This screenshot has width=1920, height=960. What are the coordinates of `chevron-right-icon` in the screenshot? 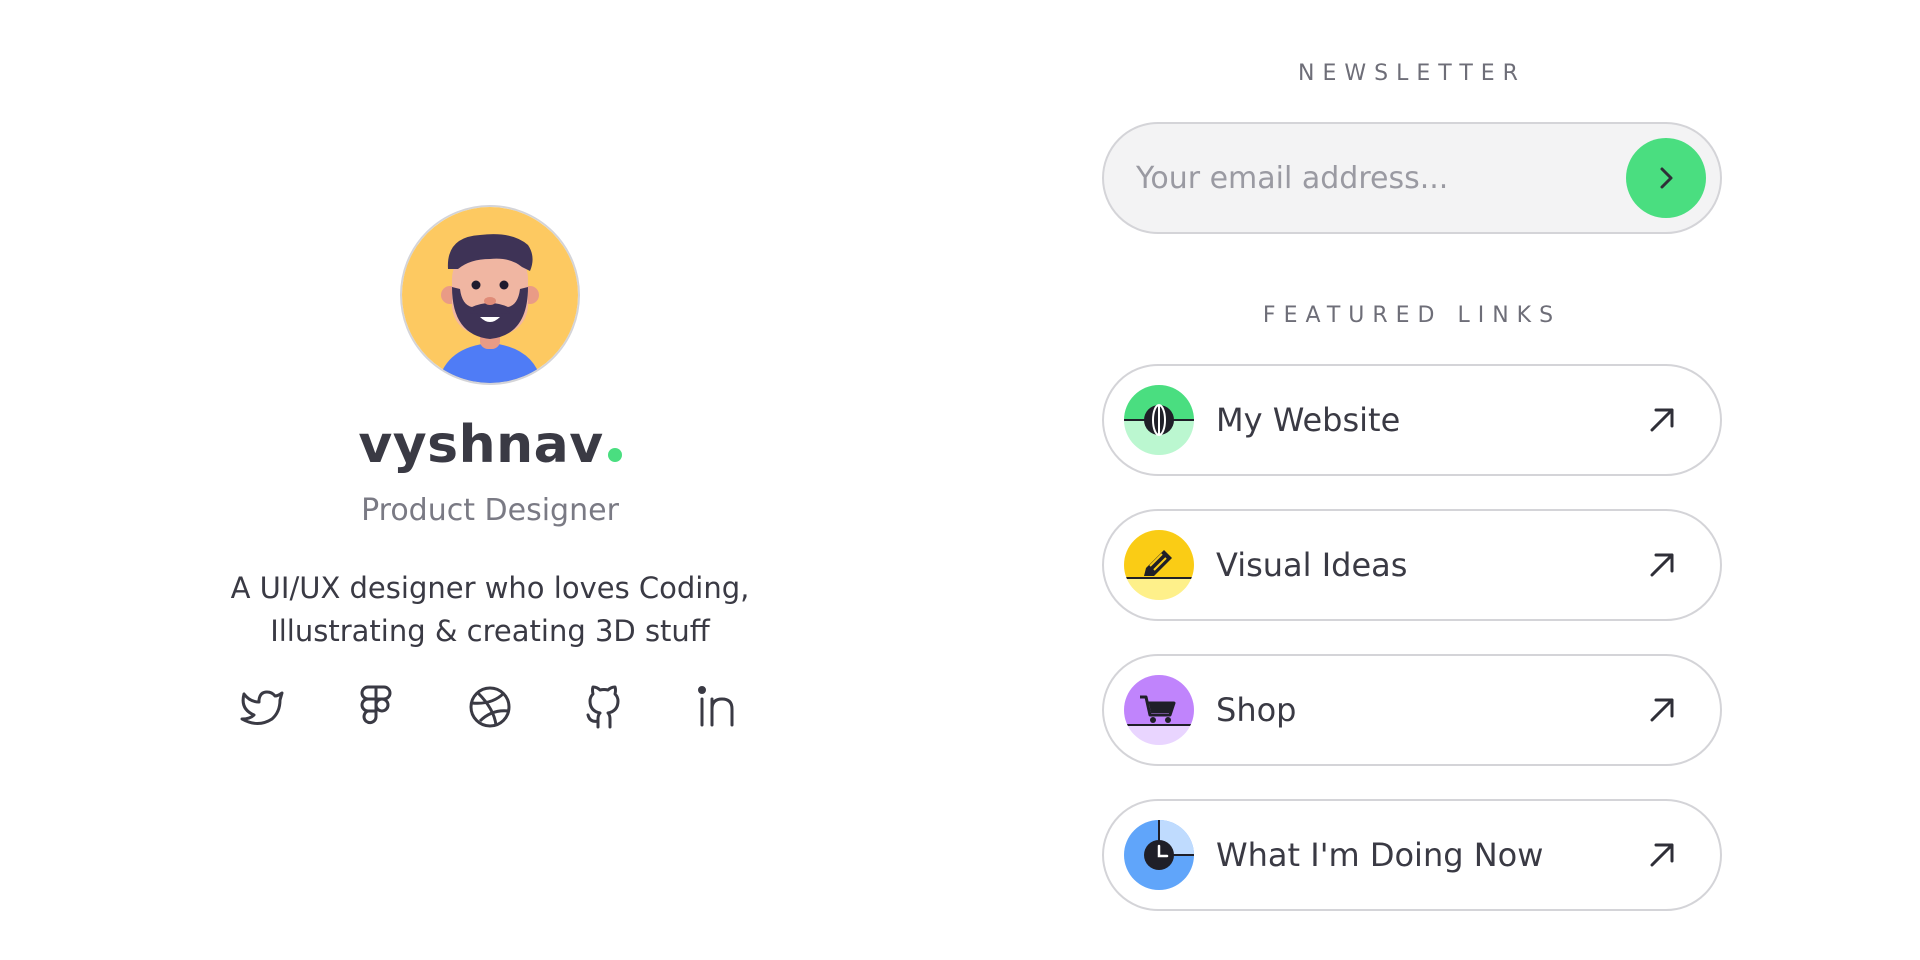 It's located at (1666, 178).